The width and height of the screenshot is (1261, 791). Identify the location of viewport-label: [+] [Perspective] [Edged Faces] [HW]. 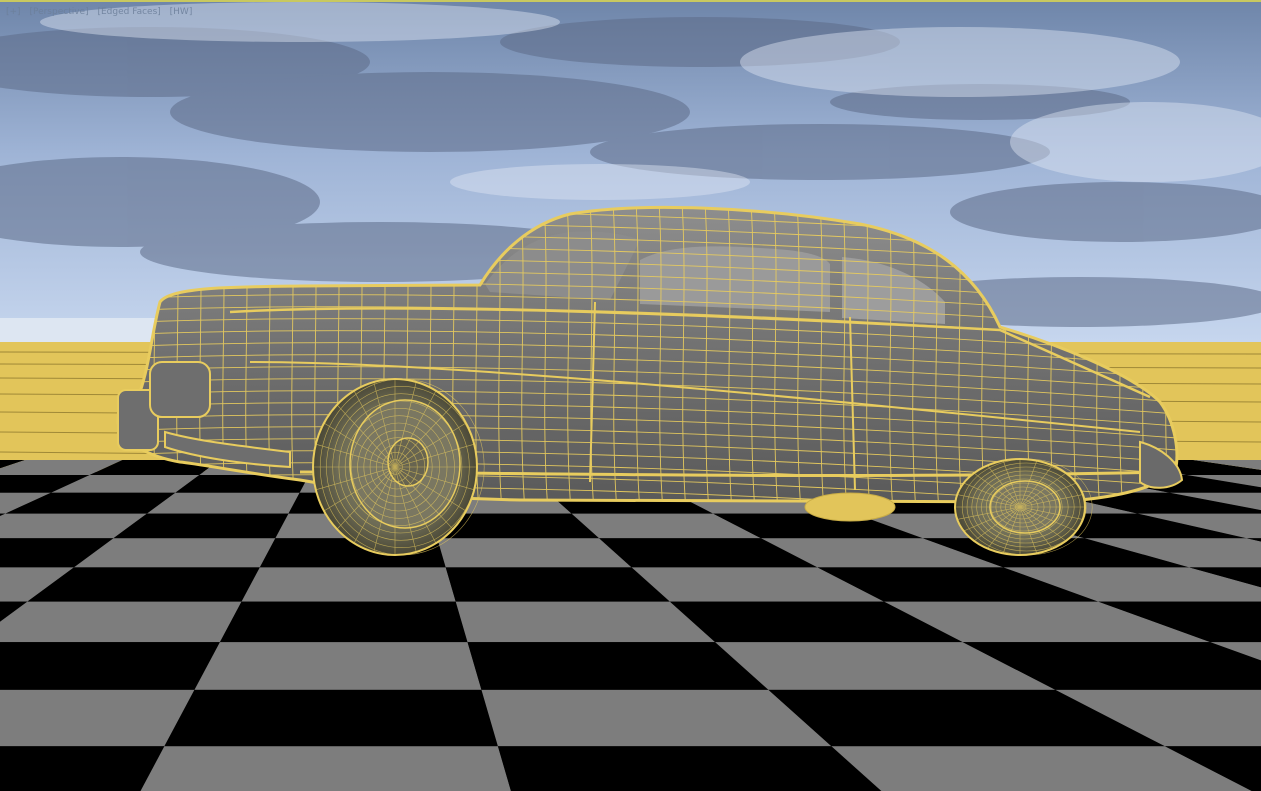
(99, 12).